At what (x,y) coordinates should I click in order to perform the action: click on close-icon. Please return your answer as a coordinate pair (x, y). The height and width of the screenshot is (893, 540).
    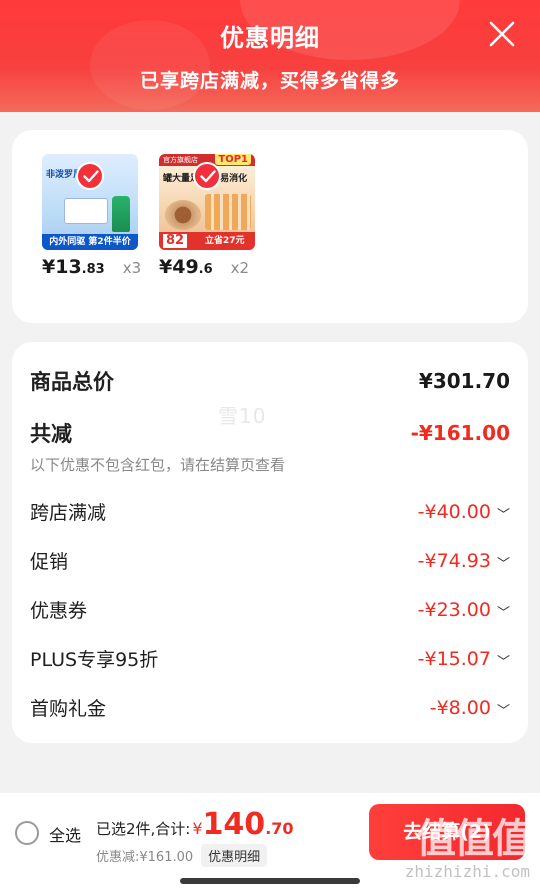
    Looking at the image, I should click on (502, 34).